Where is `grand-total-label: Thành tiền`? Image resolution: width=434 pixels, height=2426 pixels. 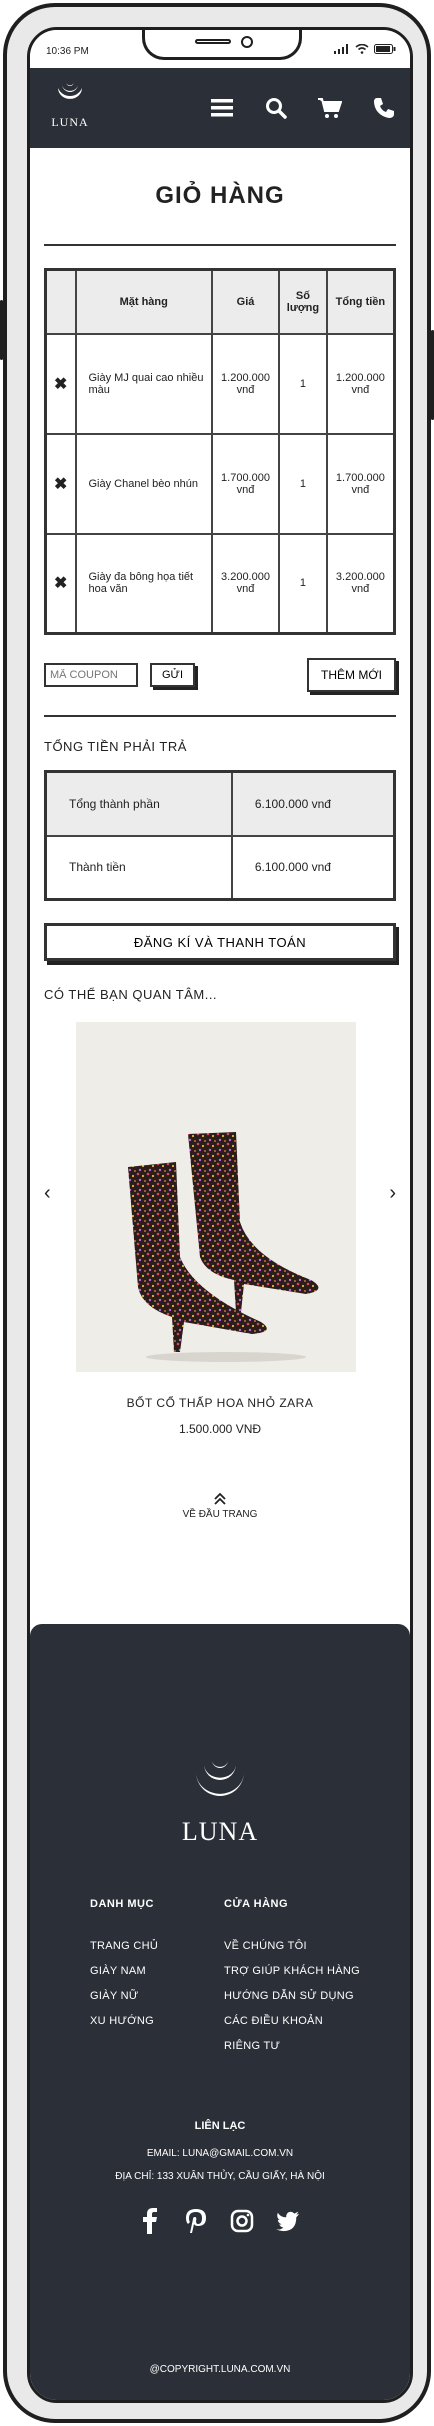 grand-total-label: Thành tiền is located at coordinates (138, 867).